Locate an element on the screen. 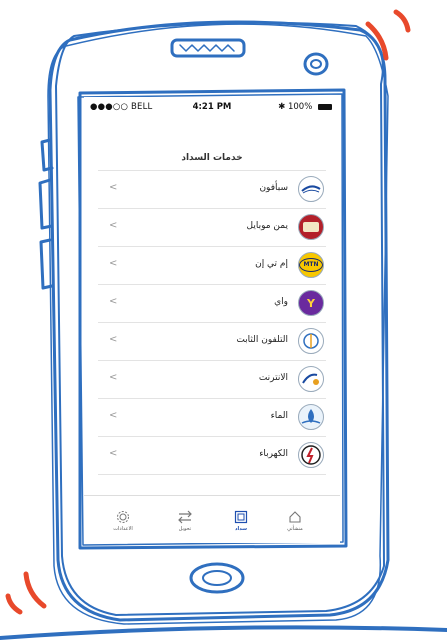  tab-transfer: تحويل is located at coordinates (185, 521).